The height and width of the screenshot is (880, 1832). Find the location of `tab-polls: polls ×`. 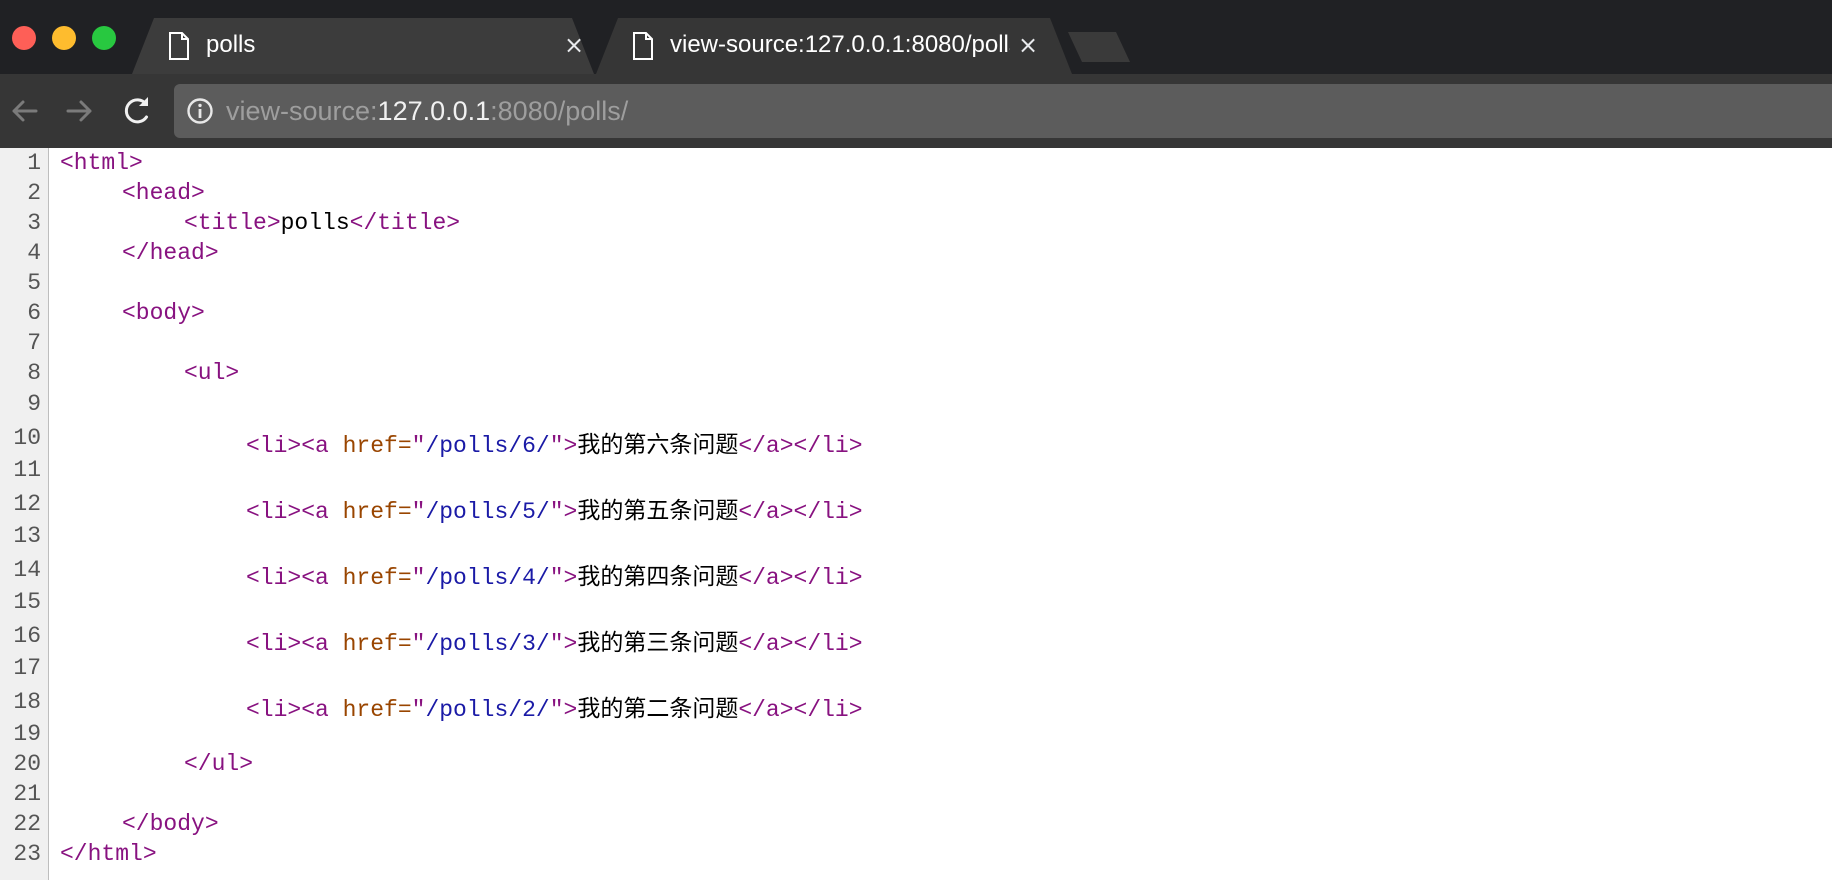

tab-polls: polls × is located at coordinates (363, 46).